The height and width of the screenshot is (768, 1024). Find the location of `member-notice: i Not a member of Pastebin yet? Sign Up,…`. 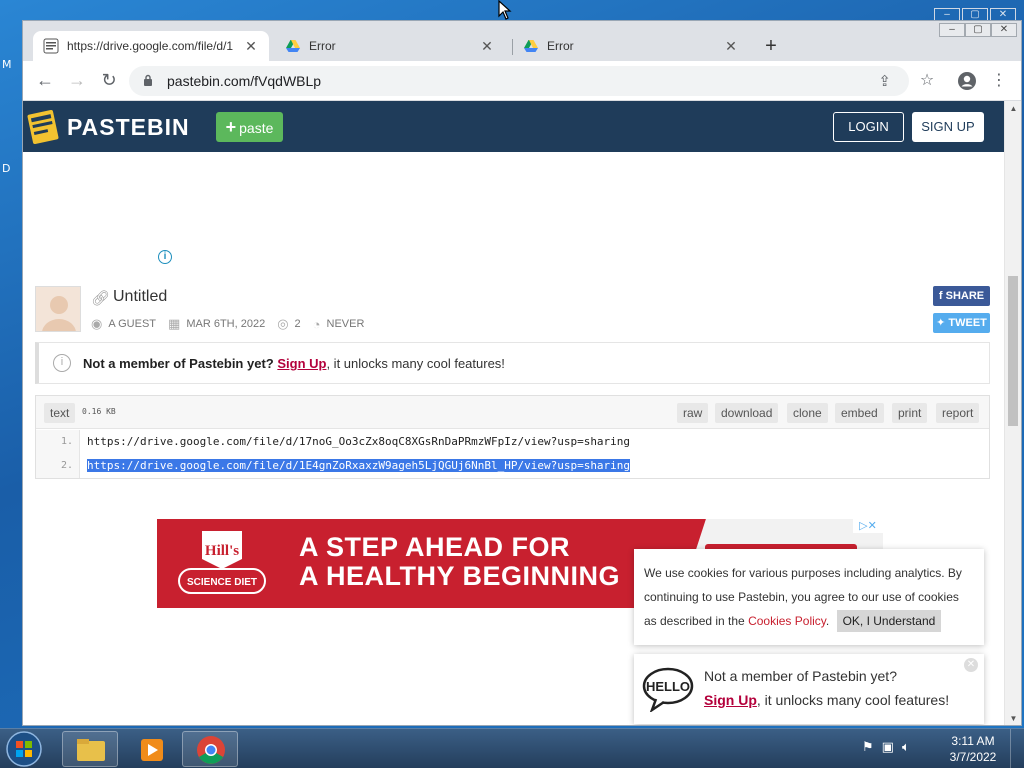

member-notice: i Not a member of Pastebin yet? Sign Up,… is located at coordinates (512, 363).